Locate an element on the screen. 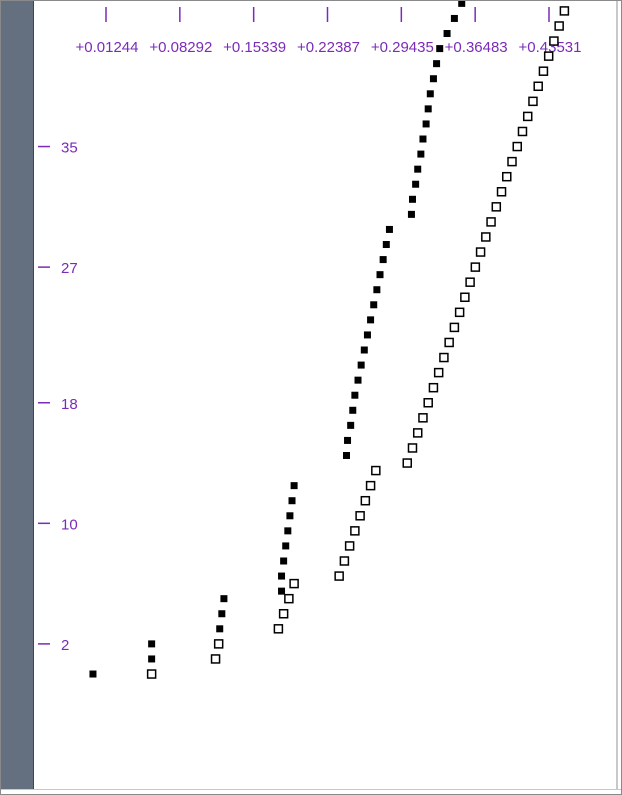 This screenshot has height=795, width=622. x-tick-label: +0.36483 is located at coordinates (476, 47).